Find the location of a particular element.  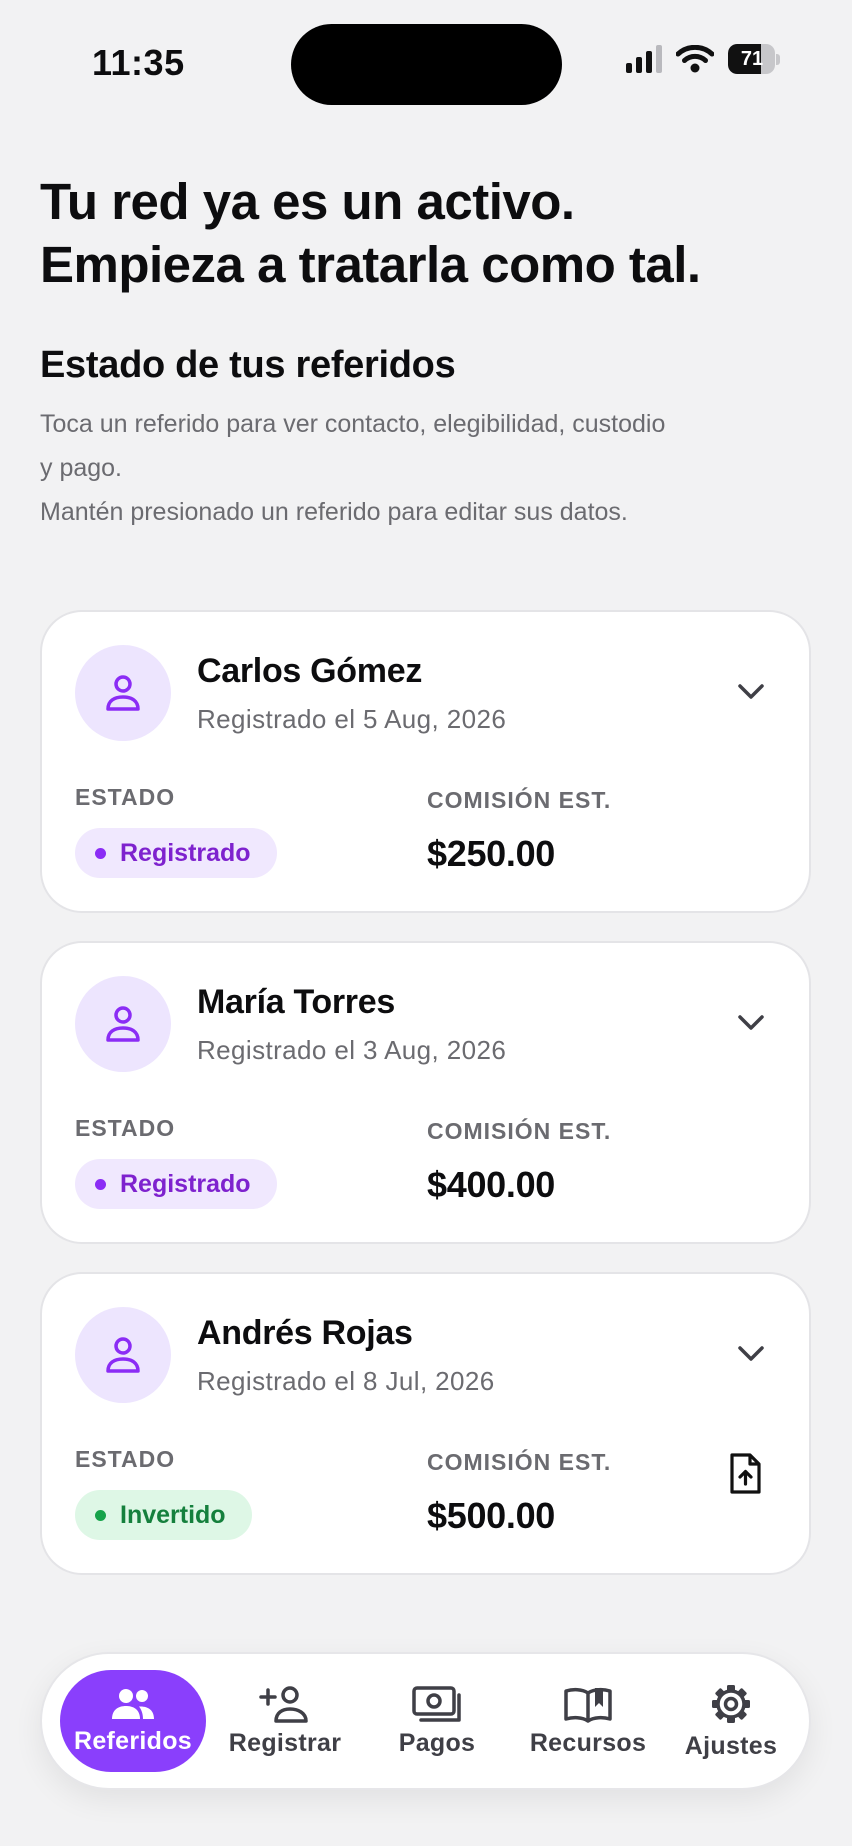

document-upload-icon is located at coordinates (745, 1474).